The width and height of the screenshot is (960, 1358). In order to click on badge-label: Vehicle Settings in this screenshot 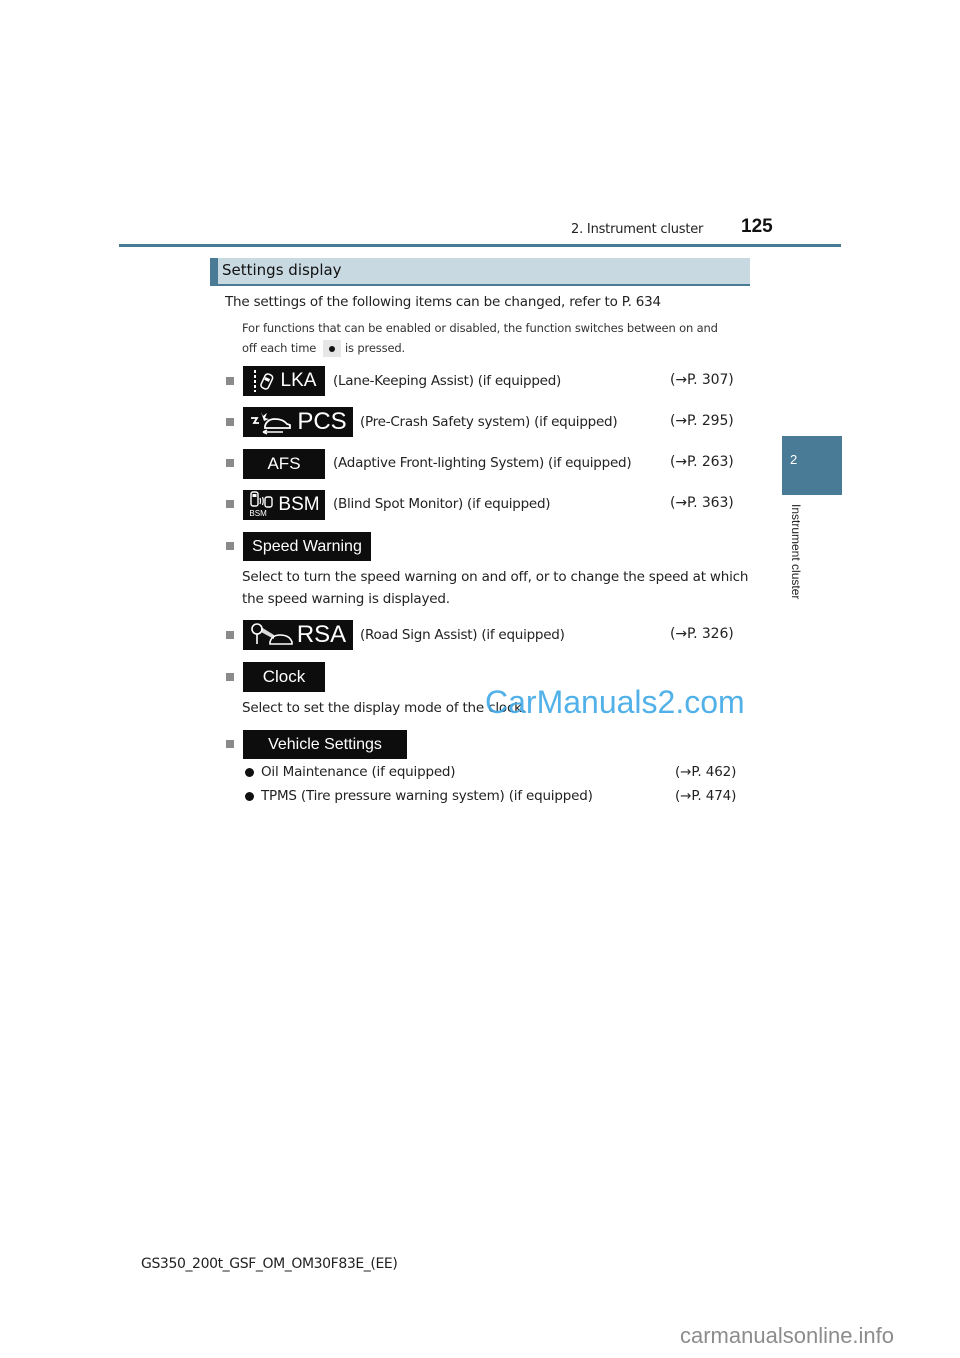, I will do `click(325, 744)`.